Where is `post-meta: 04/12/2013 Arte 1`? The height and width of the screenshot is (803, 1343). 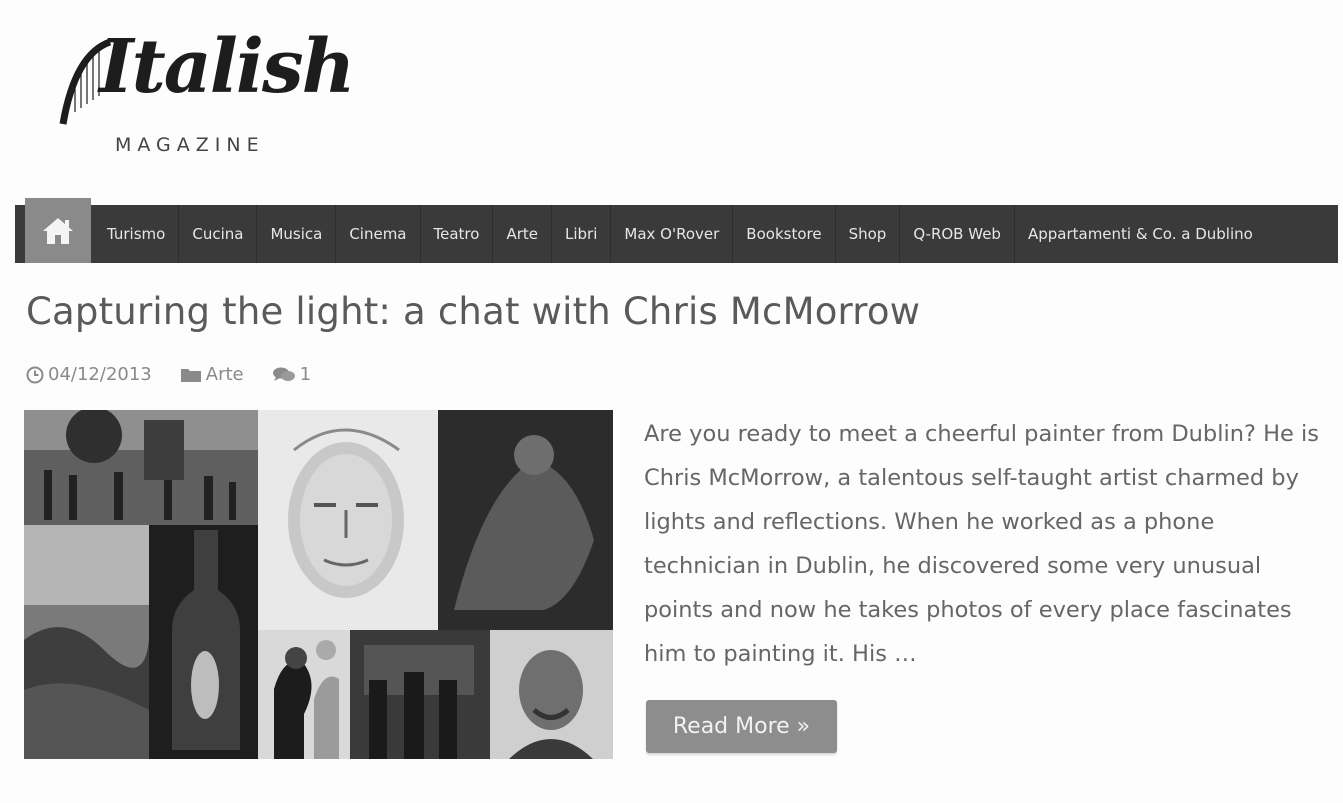 post-meta: 04/12/2013 Arte 1 is located at coordinates (182, 374).